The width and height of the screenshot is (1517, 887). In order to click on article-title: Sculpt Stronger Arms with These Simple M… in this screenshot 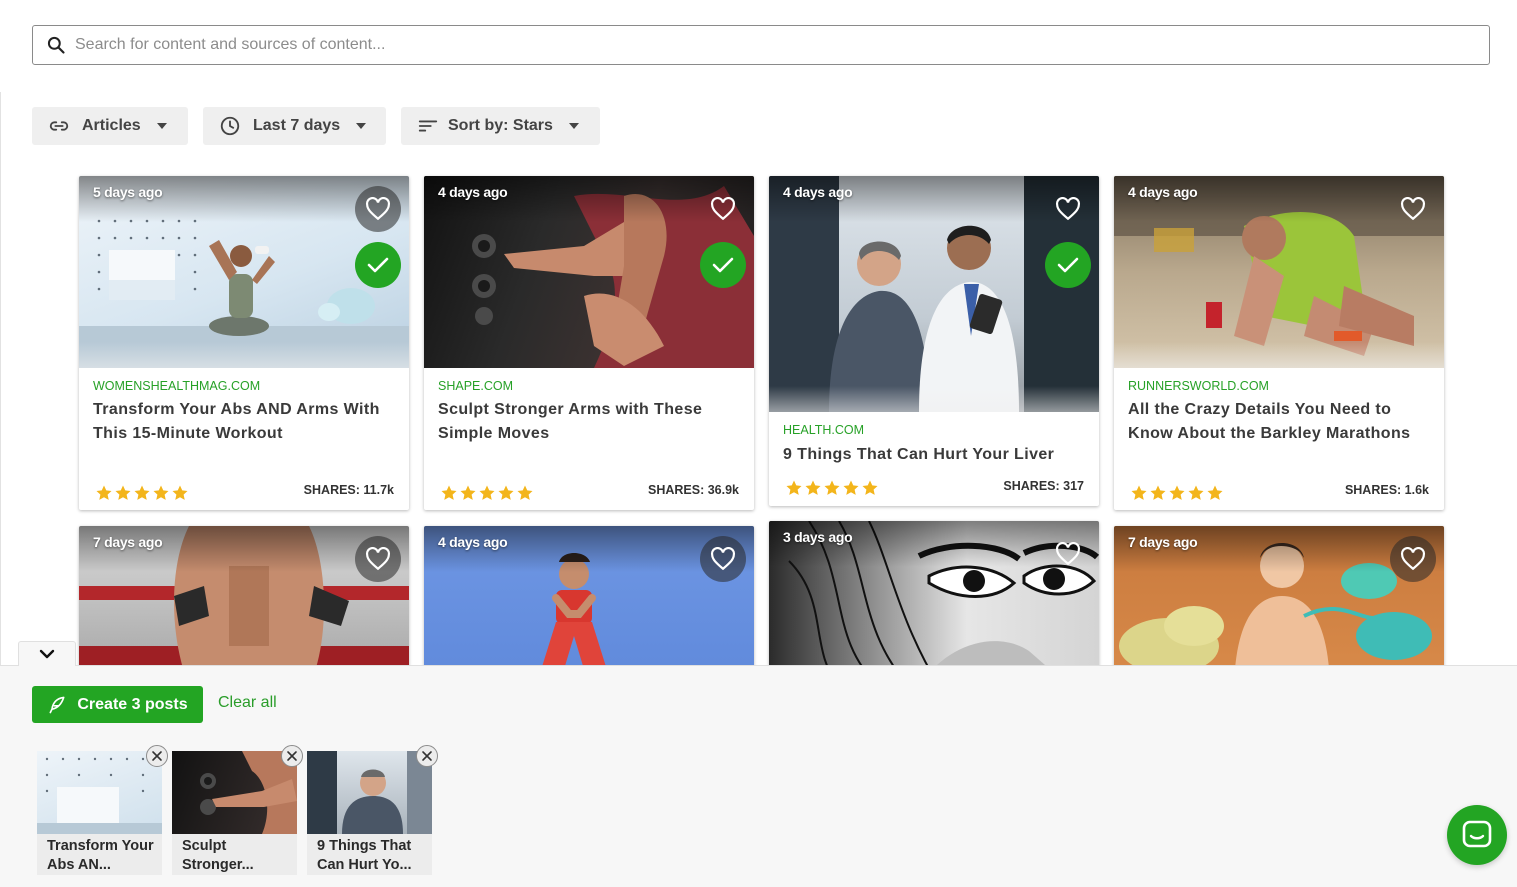, I will do `click(589, 422)`.